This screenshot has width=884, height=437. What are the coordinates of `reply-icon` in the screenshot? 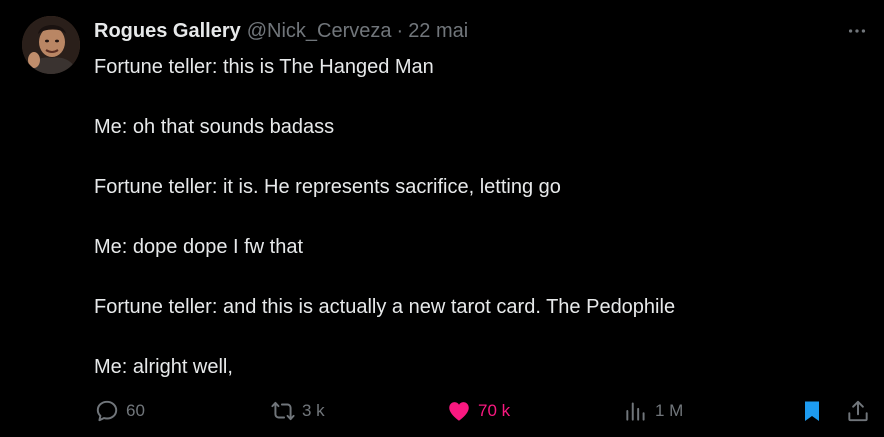 It's located at (107, 411).